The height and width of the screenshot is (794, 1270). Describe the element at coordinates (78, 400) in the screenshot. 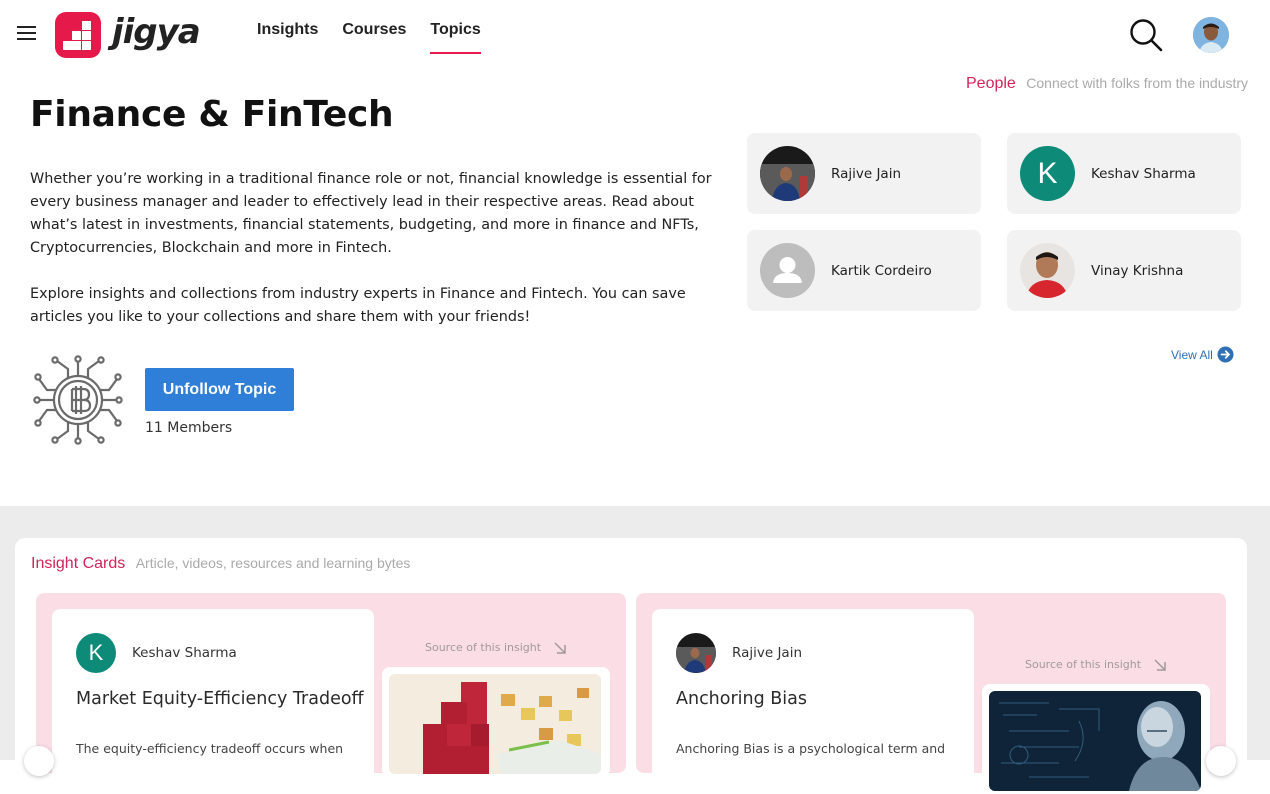

I see `bitcoin-circuit-icon` at that location.